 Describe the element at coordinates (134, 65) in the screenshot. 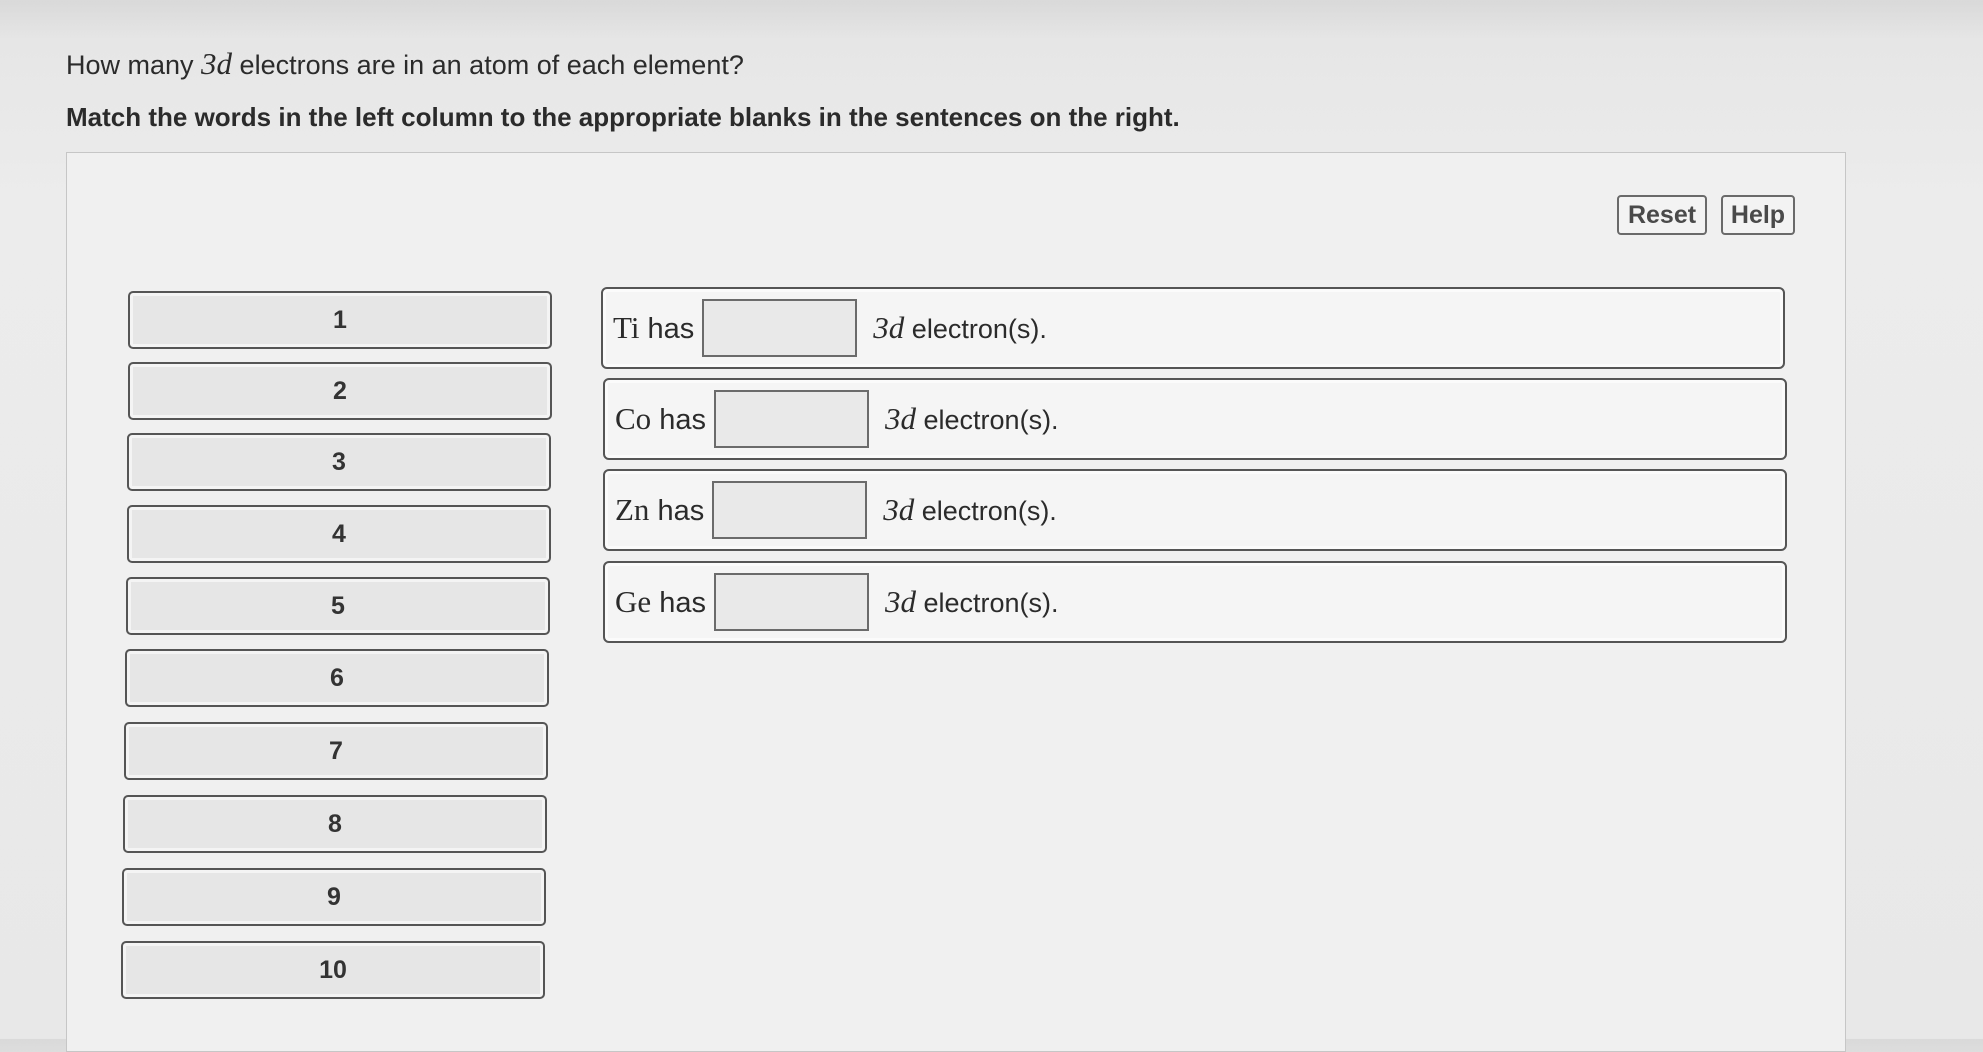

I see `question-prefix: How many` at that location.